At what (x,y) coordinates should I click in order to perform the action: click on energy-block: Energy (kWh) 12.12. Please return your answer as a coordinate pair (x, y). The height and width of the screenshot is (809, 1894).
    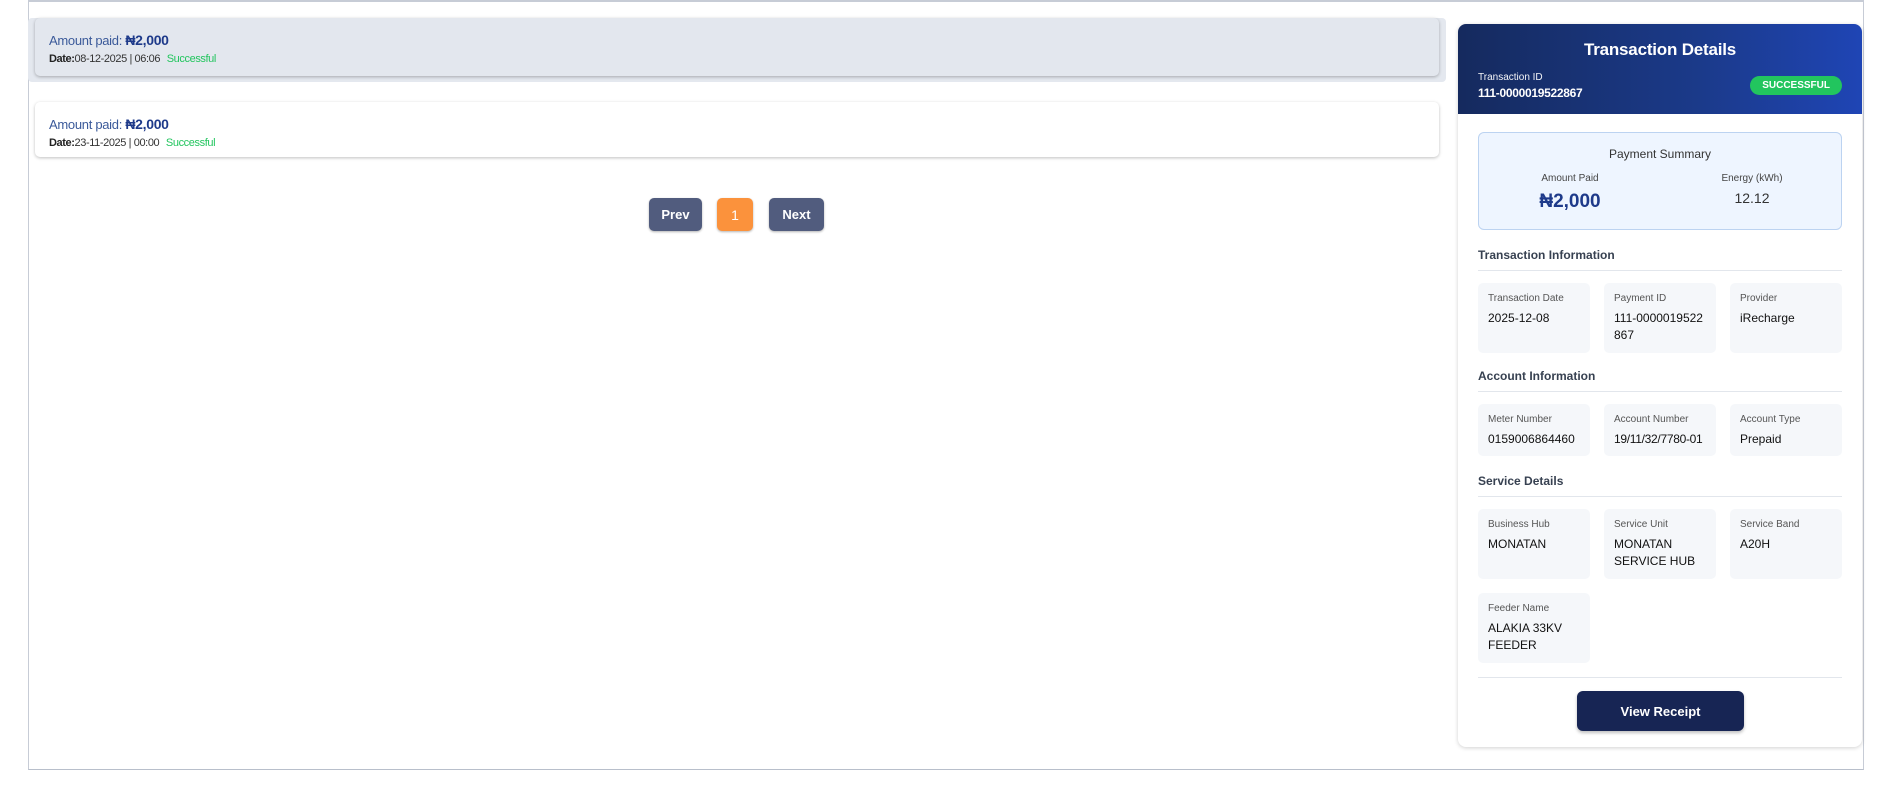
    Looking at the image, I should click on (1752, 189).